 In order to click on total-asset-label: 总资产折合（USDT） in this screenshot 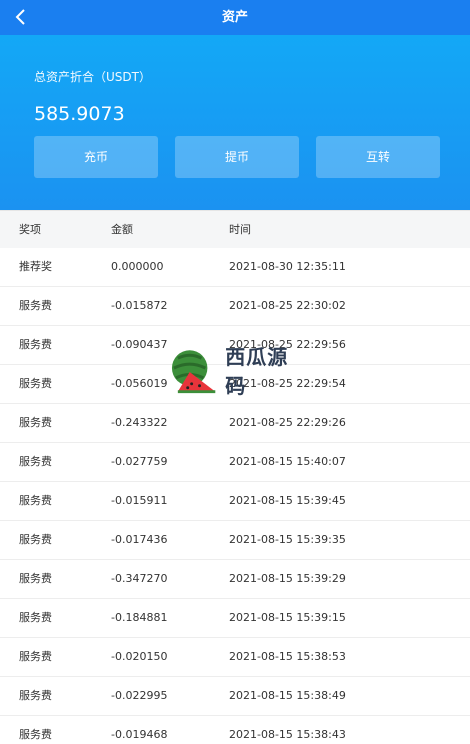, I will do `click(92, 77)`.